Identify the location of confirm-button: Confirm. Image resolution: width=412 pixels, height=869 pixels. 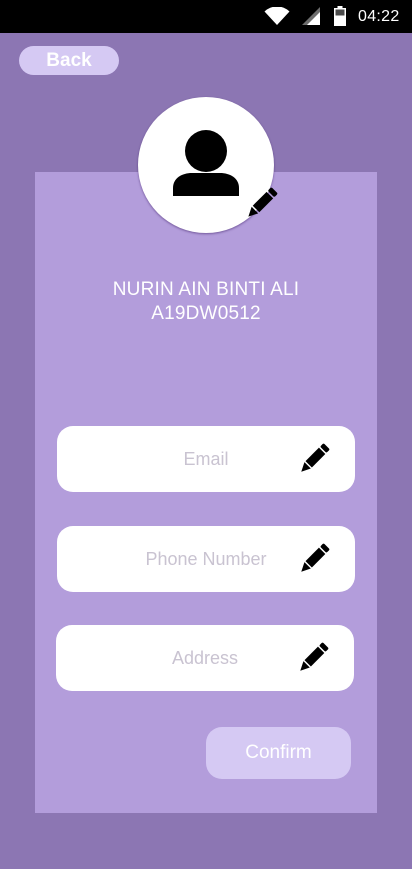
(278, 753).